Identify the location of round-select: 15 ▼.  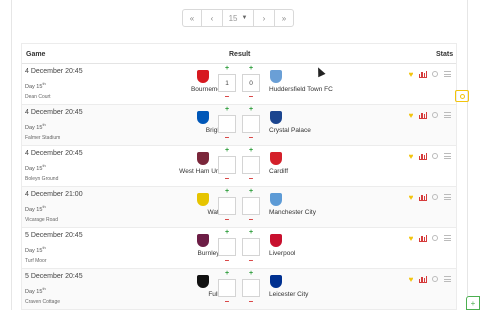
(238, 18).